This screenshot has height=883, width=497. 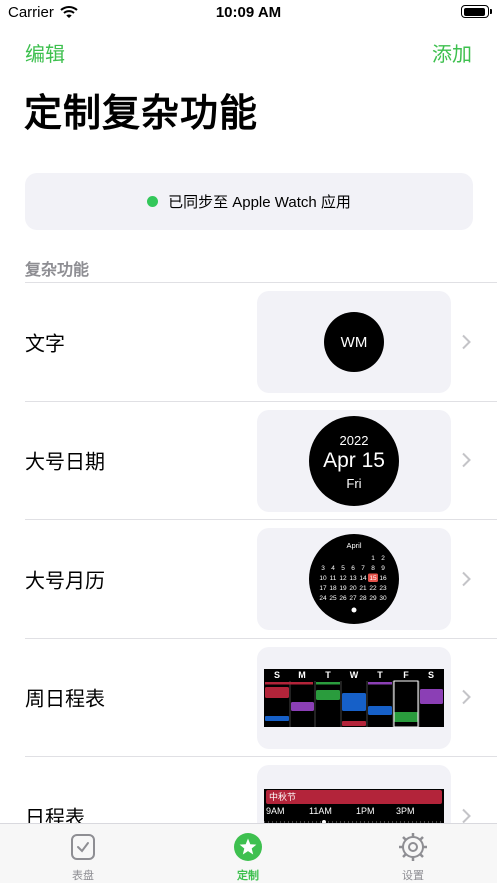 What do you see at coordinates (413, 847) in the screenshot?
I see `gear-icon` at bounding box center [413, 847].